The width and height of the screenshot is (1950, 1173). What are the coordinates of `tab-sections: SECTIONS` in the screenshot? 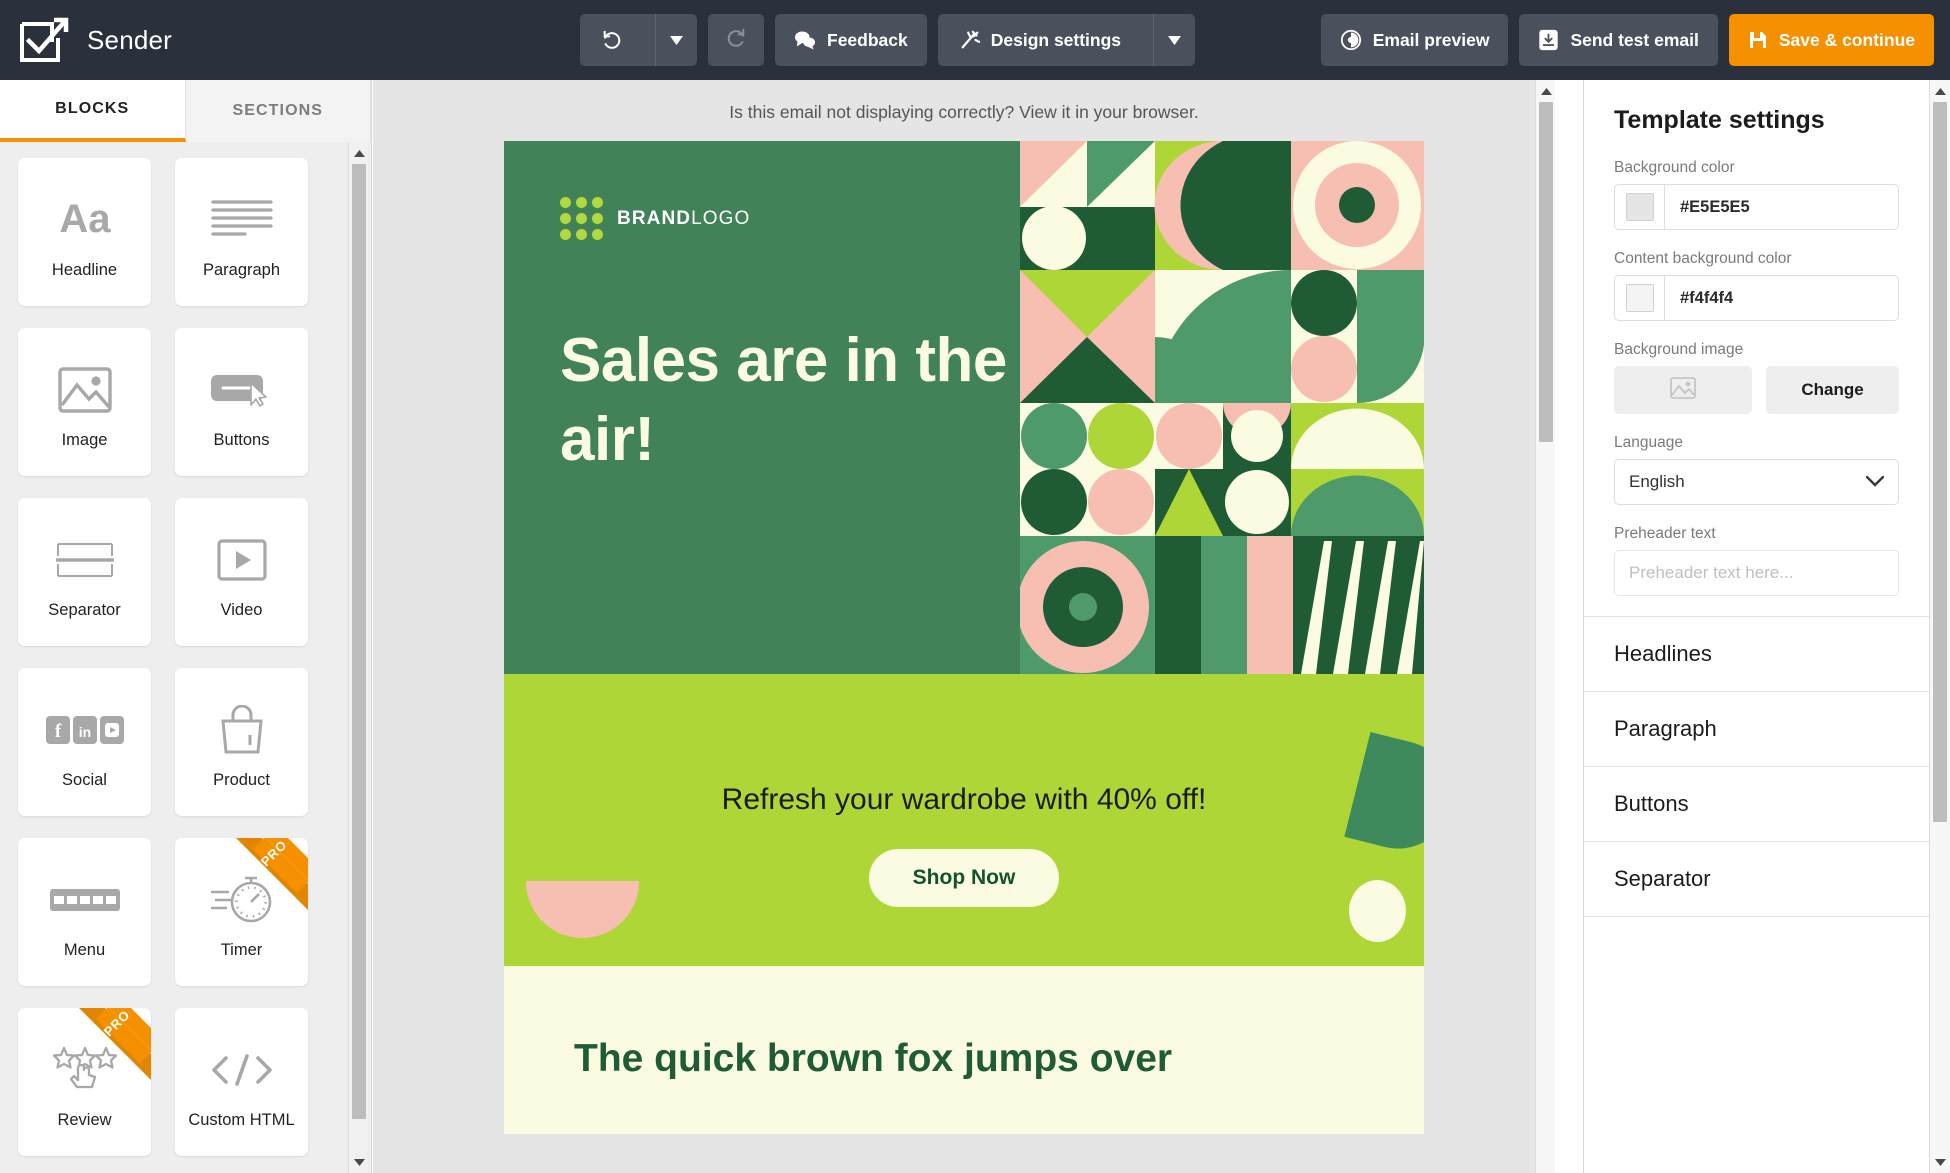 It's located at (278, 111).